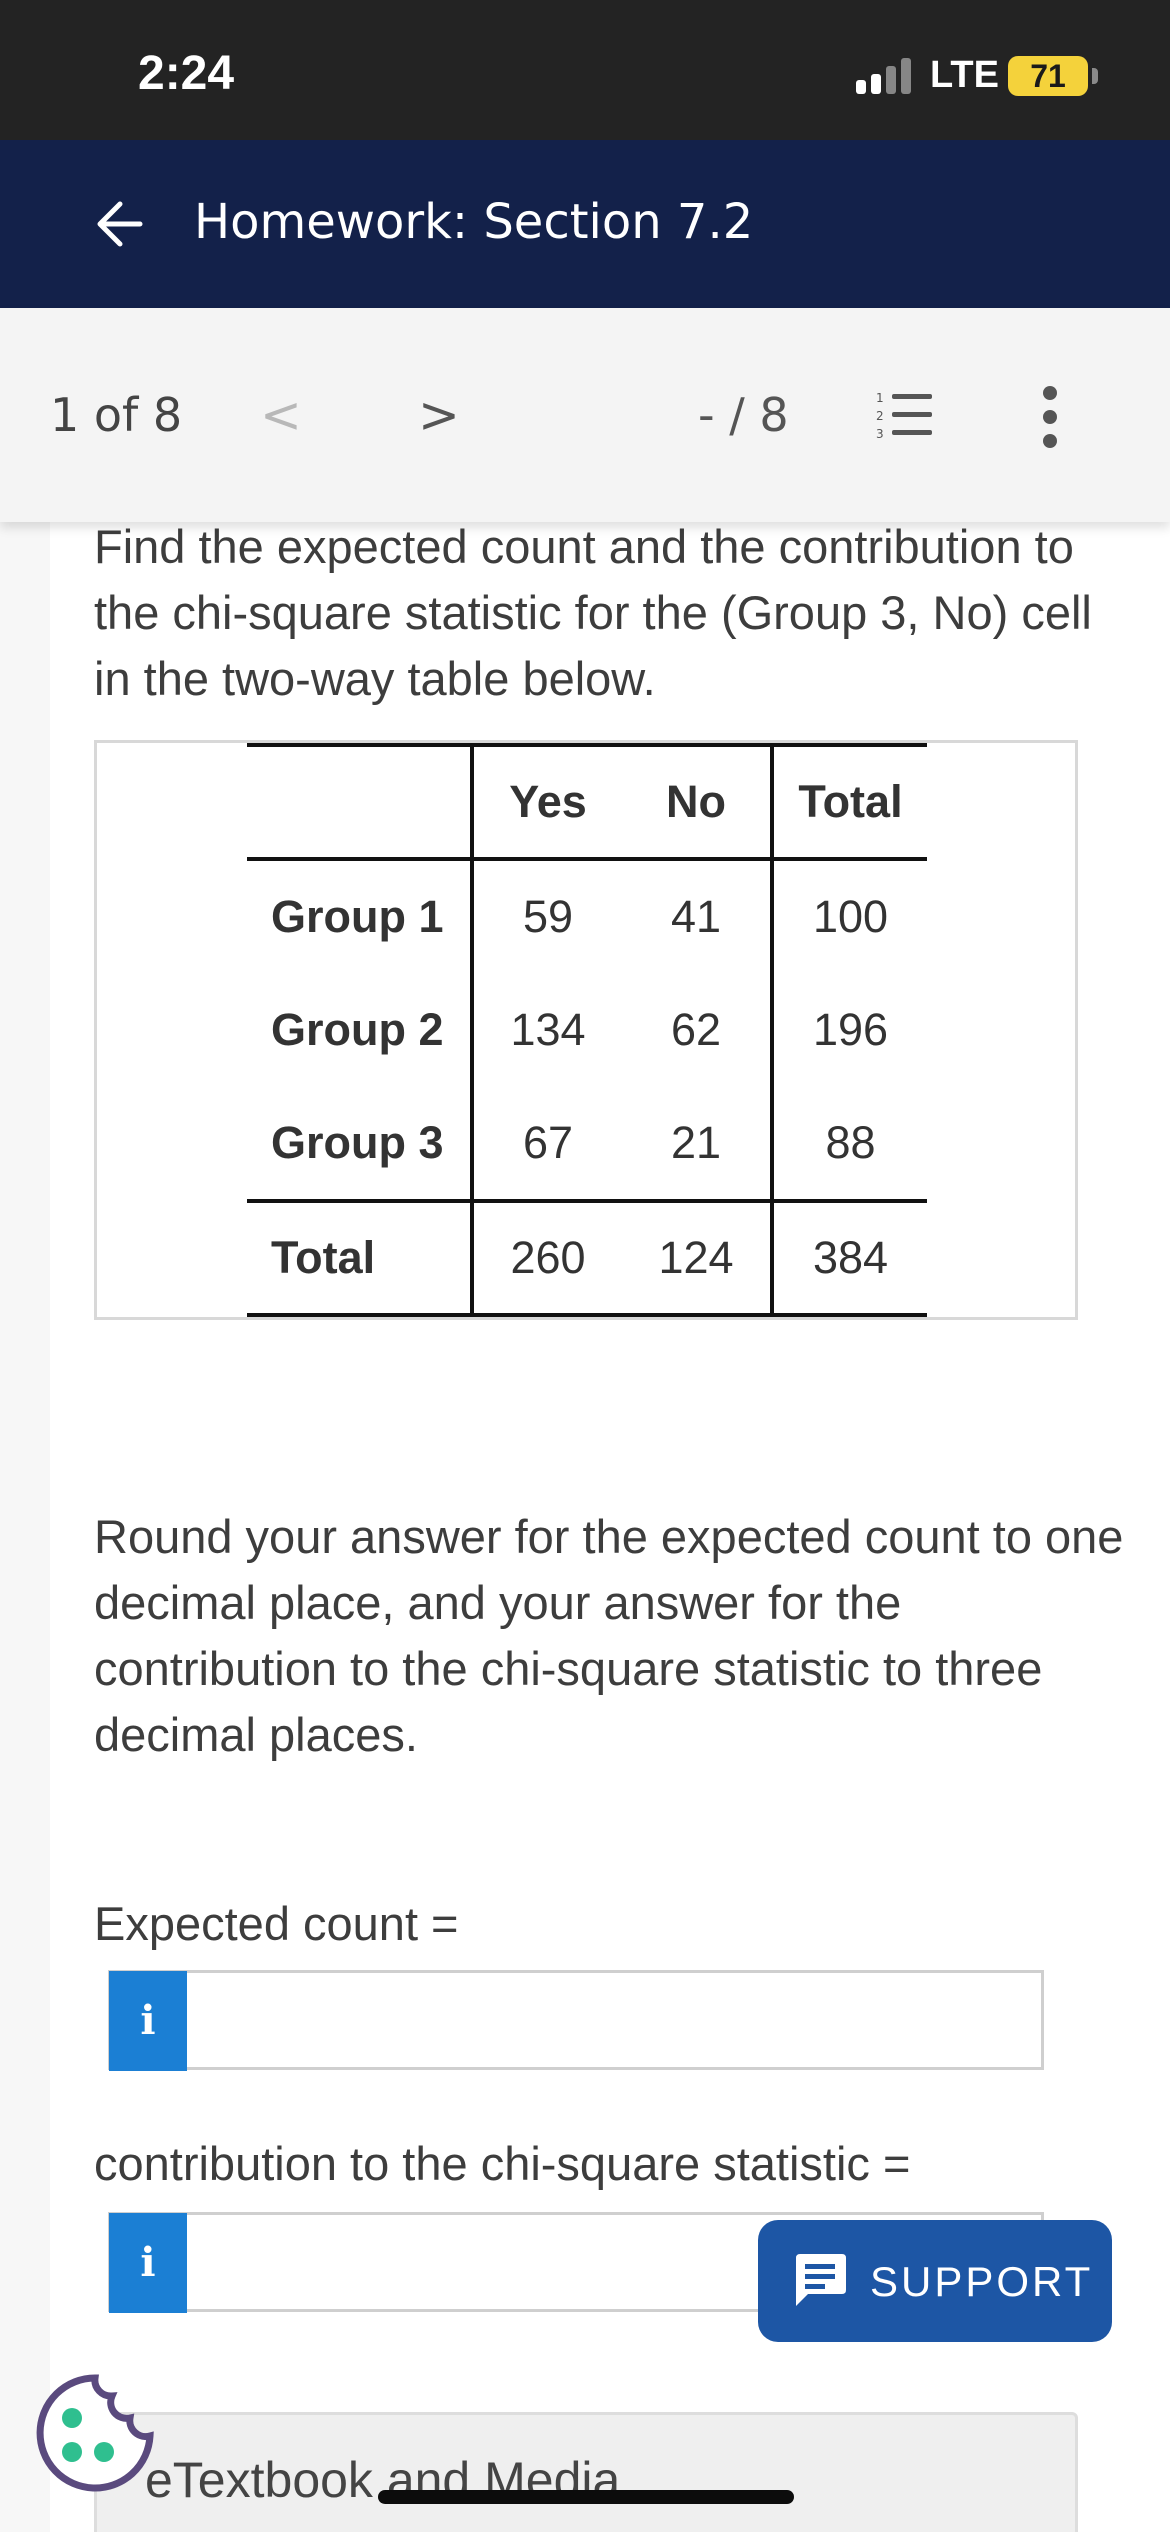 The image size is (1170, 2532). I want to click on chat-icon, so click(821, 2280).